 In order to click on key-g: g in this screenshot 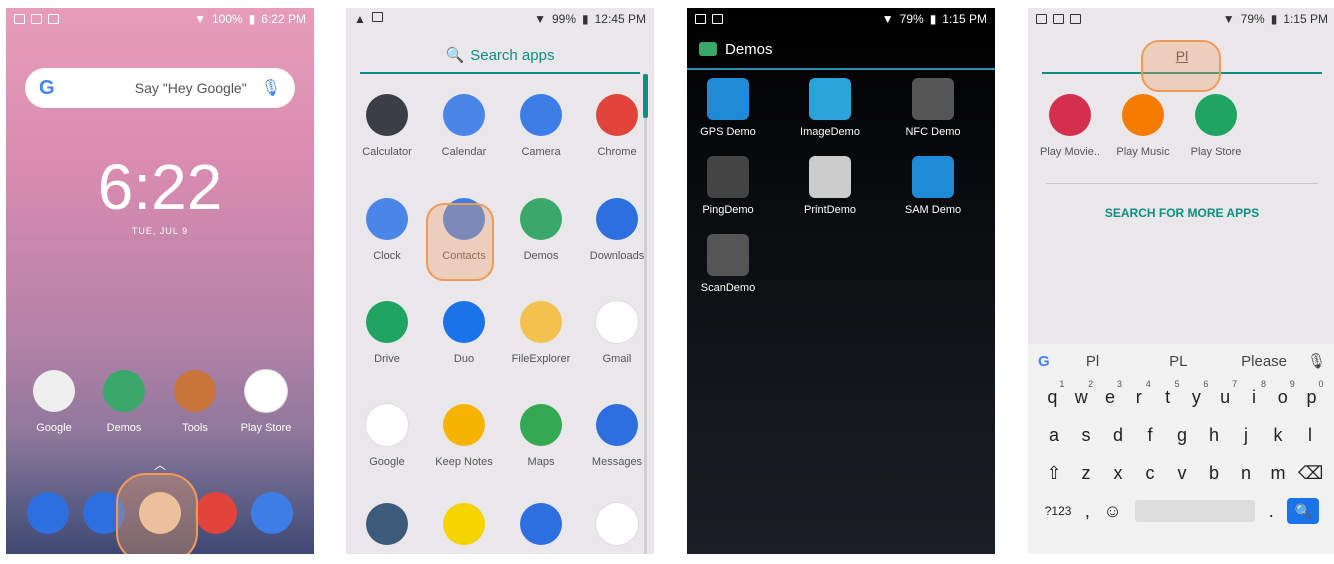, I will do `click(1182, 435)`.